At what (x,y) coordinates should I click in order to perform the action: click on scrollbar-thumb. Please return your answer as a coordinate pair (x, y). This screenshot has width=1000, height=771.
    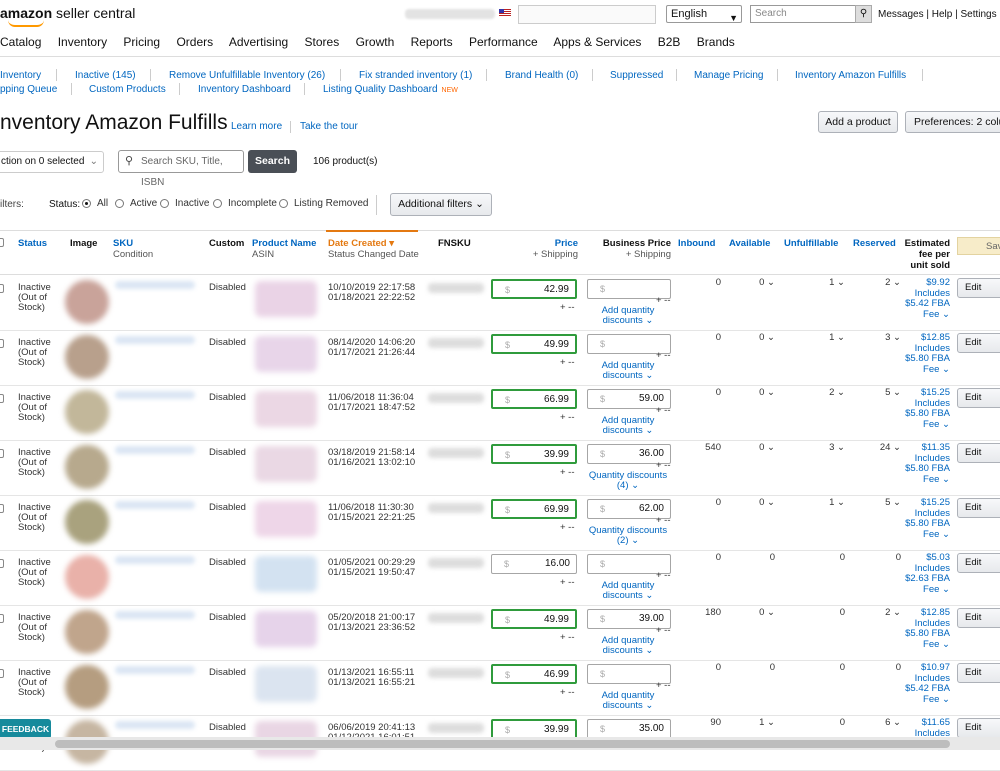
    Looking at the image, I should click on (502, 744).